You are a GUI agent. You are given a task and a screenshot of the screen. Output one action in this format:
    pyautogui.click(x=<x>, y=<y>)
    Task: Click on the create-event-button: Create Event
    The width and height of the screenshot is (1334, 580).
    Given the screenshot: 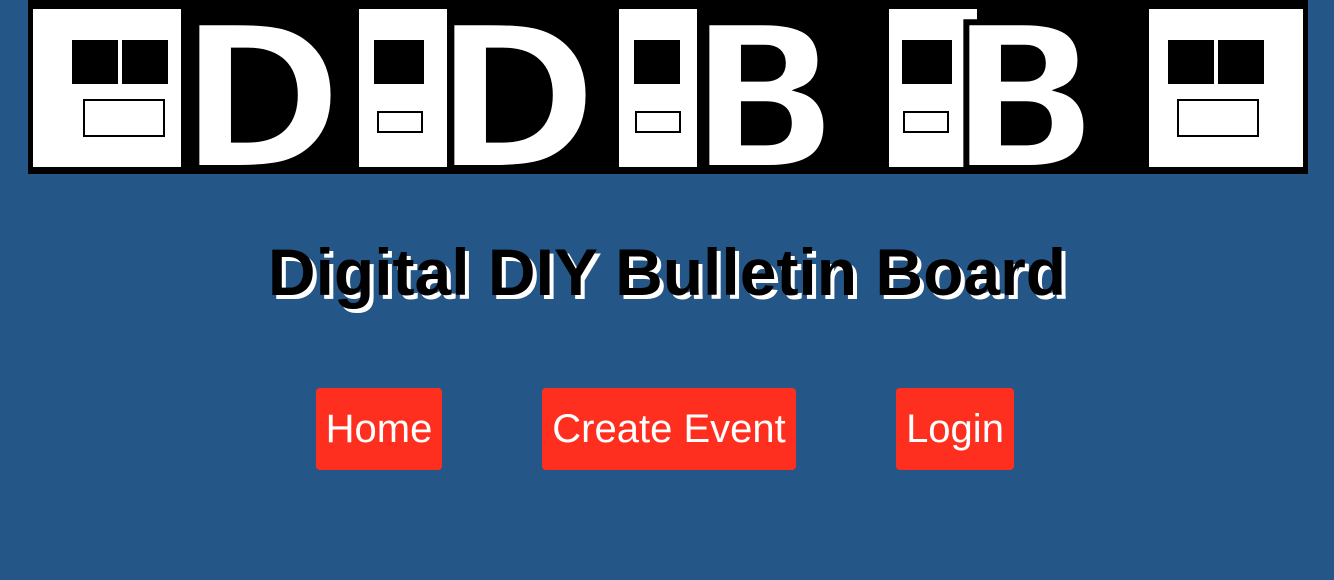 What is the action you would take?
    pyautogui.click(x=669, y=429)
    